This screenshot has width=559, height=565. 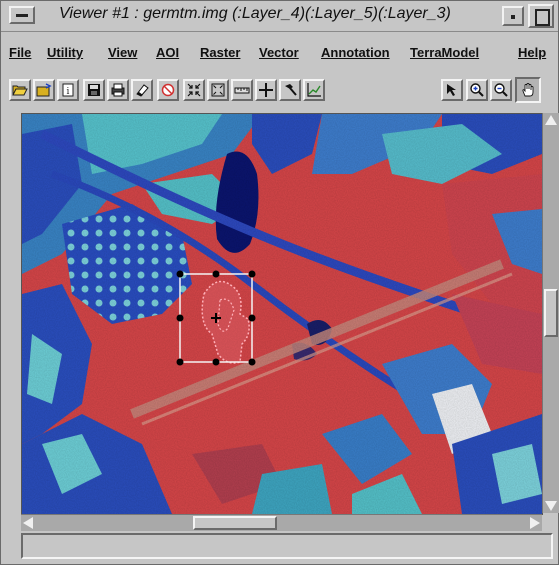 I want to click on horizontal-scrollbar, so click(x=281, y=522).